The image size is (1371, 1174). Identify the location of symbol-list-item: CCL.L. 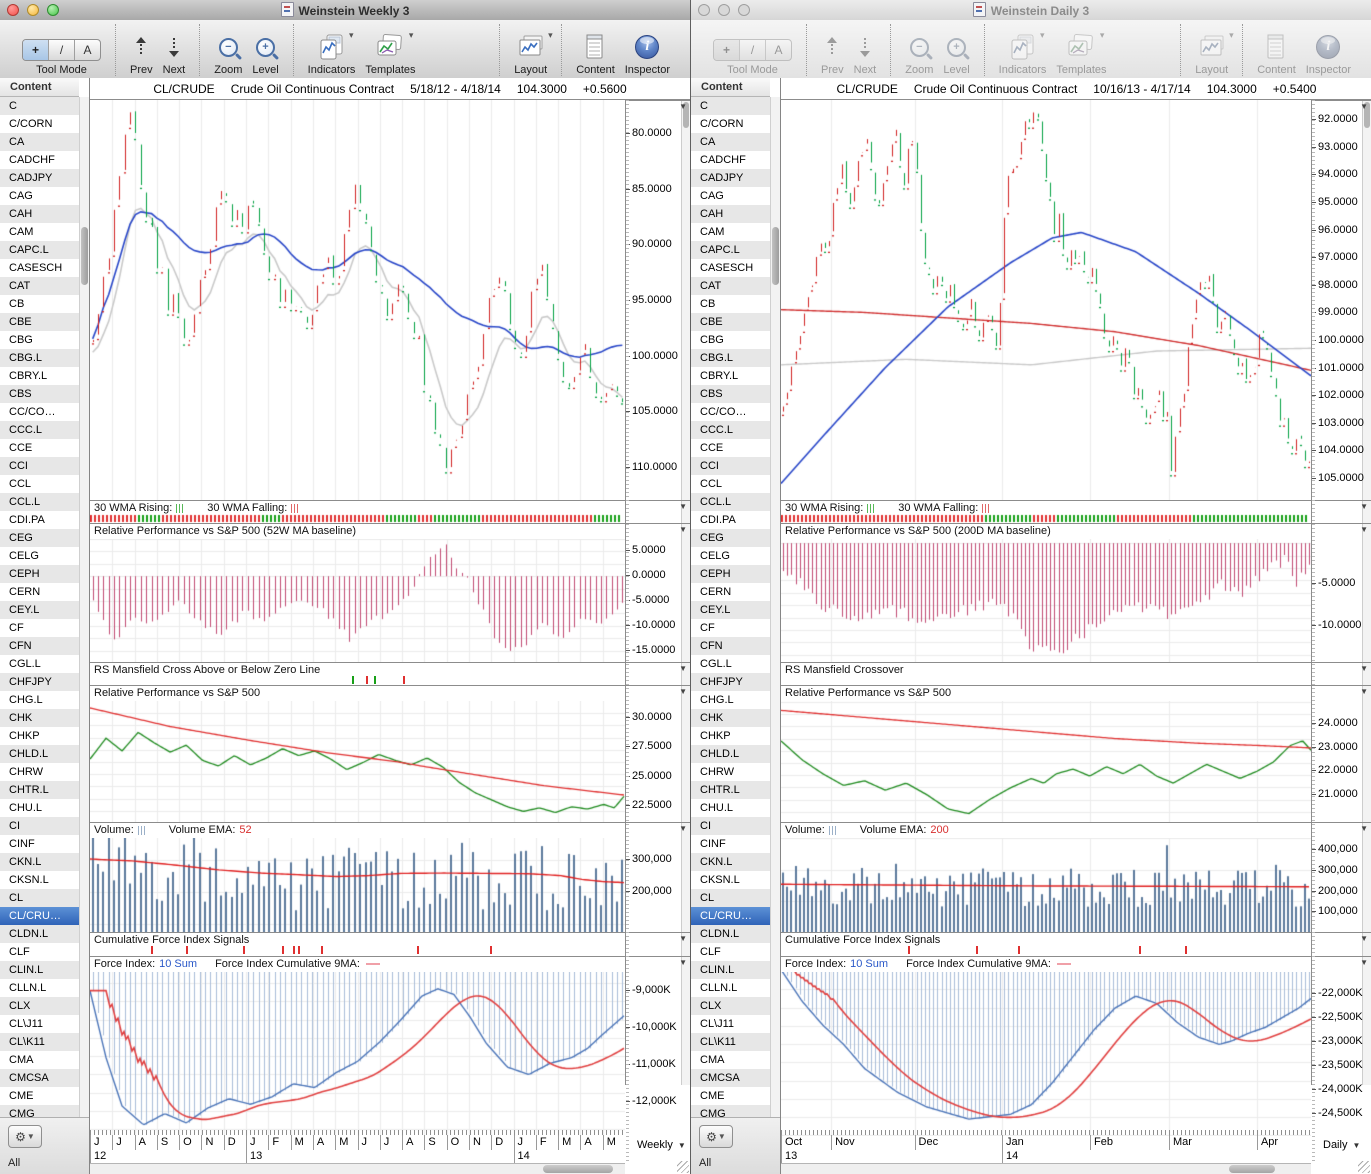
(730, 502).